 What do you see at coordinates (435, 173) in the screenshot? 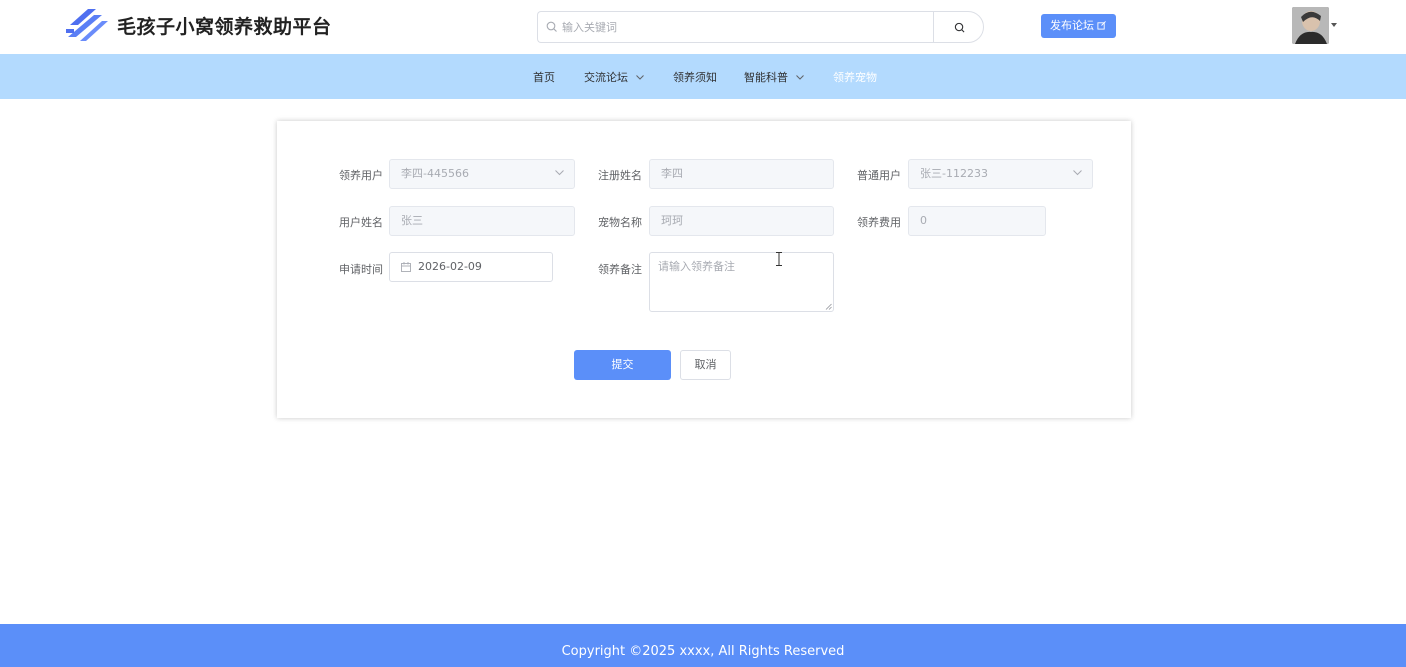
I see `adopt-user-value: 李四-445566` at bounding box center [435, 173].